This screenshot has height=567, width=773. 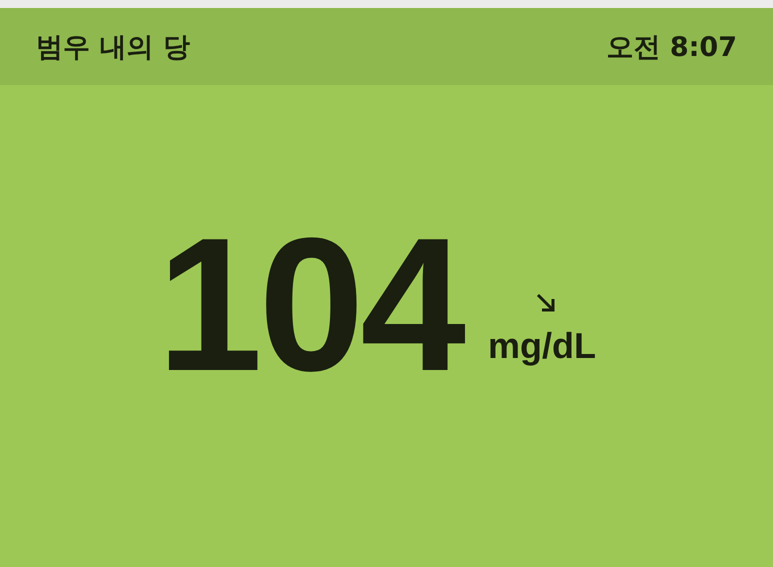 I want to click on clock-time: 오전 8:07, so click(x=671, y=47).